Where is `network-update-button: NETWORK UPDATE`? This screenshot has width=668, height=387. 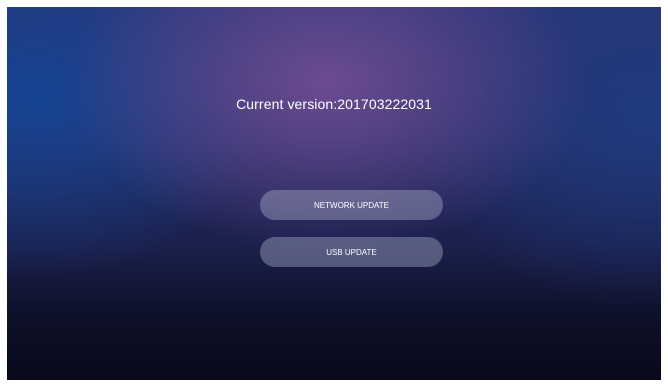 network-update-button: NETWORK UPDATE is located at coordinates (351, 205).